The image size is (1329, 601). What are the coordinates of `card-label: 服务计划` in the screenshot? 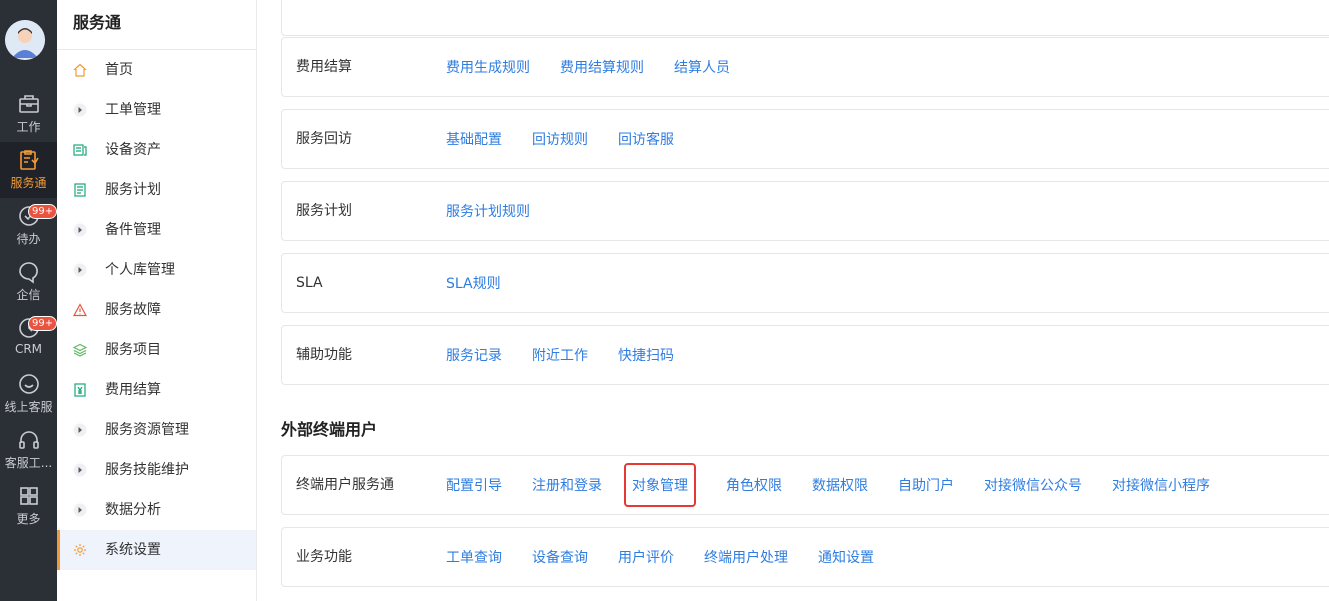 It's located at (324, 211).